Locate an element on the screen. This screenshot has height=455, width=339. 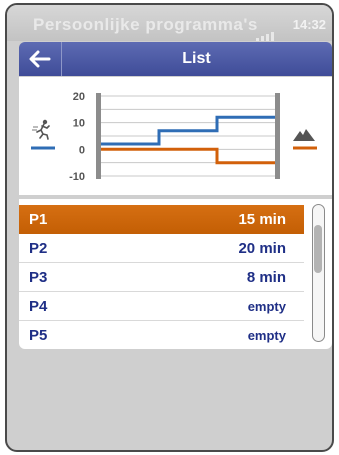
status-bar: Persoonlijke programma's 14:32 is located at coordinates (169, 23).